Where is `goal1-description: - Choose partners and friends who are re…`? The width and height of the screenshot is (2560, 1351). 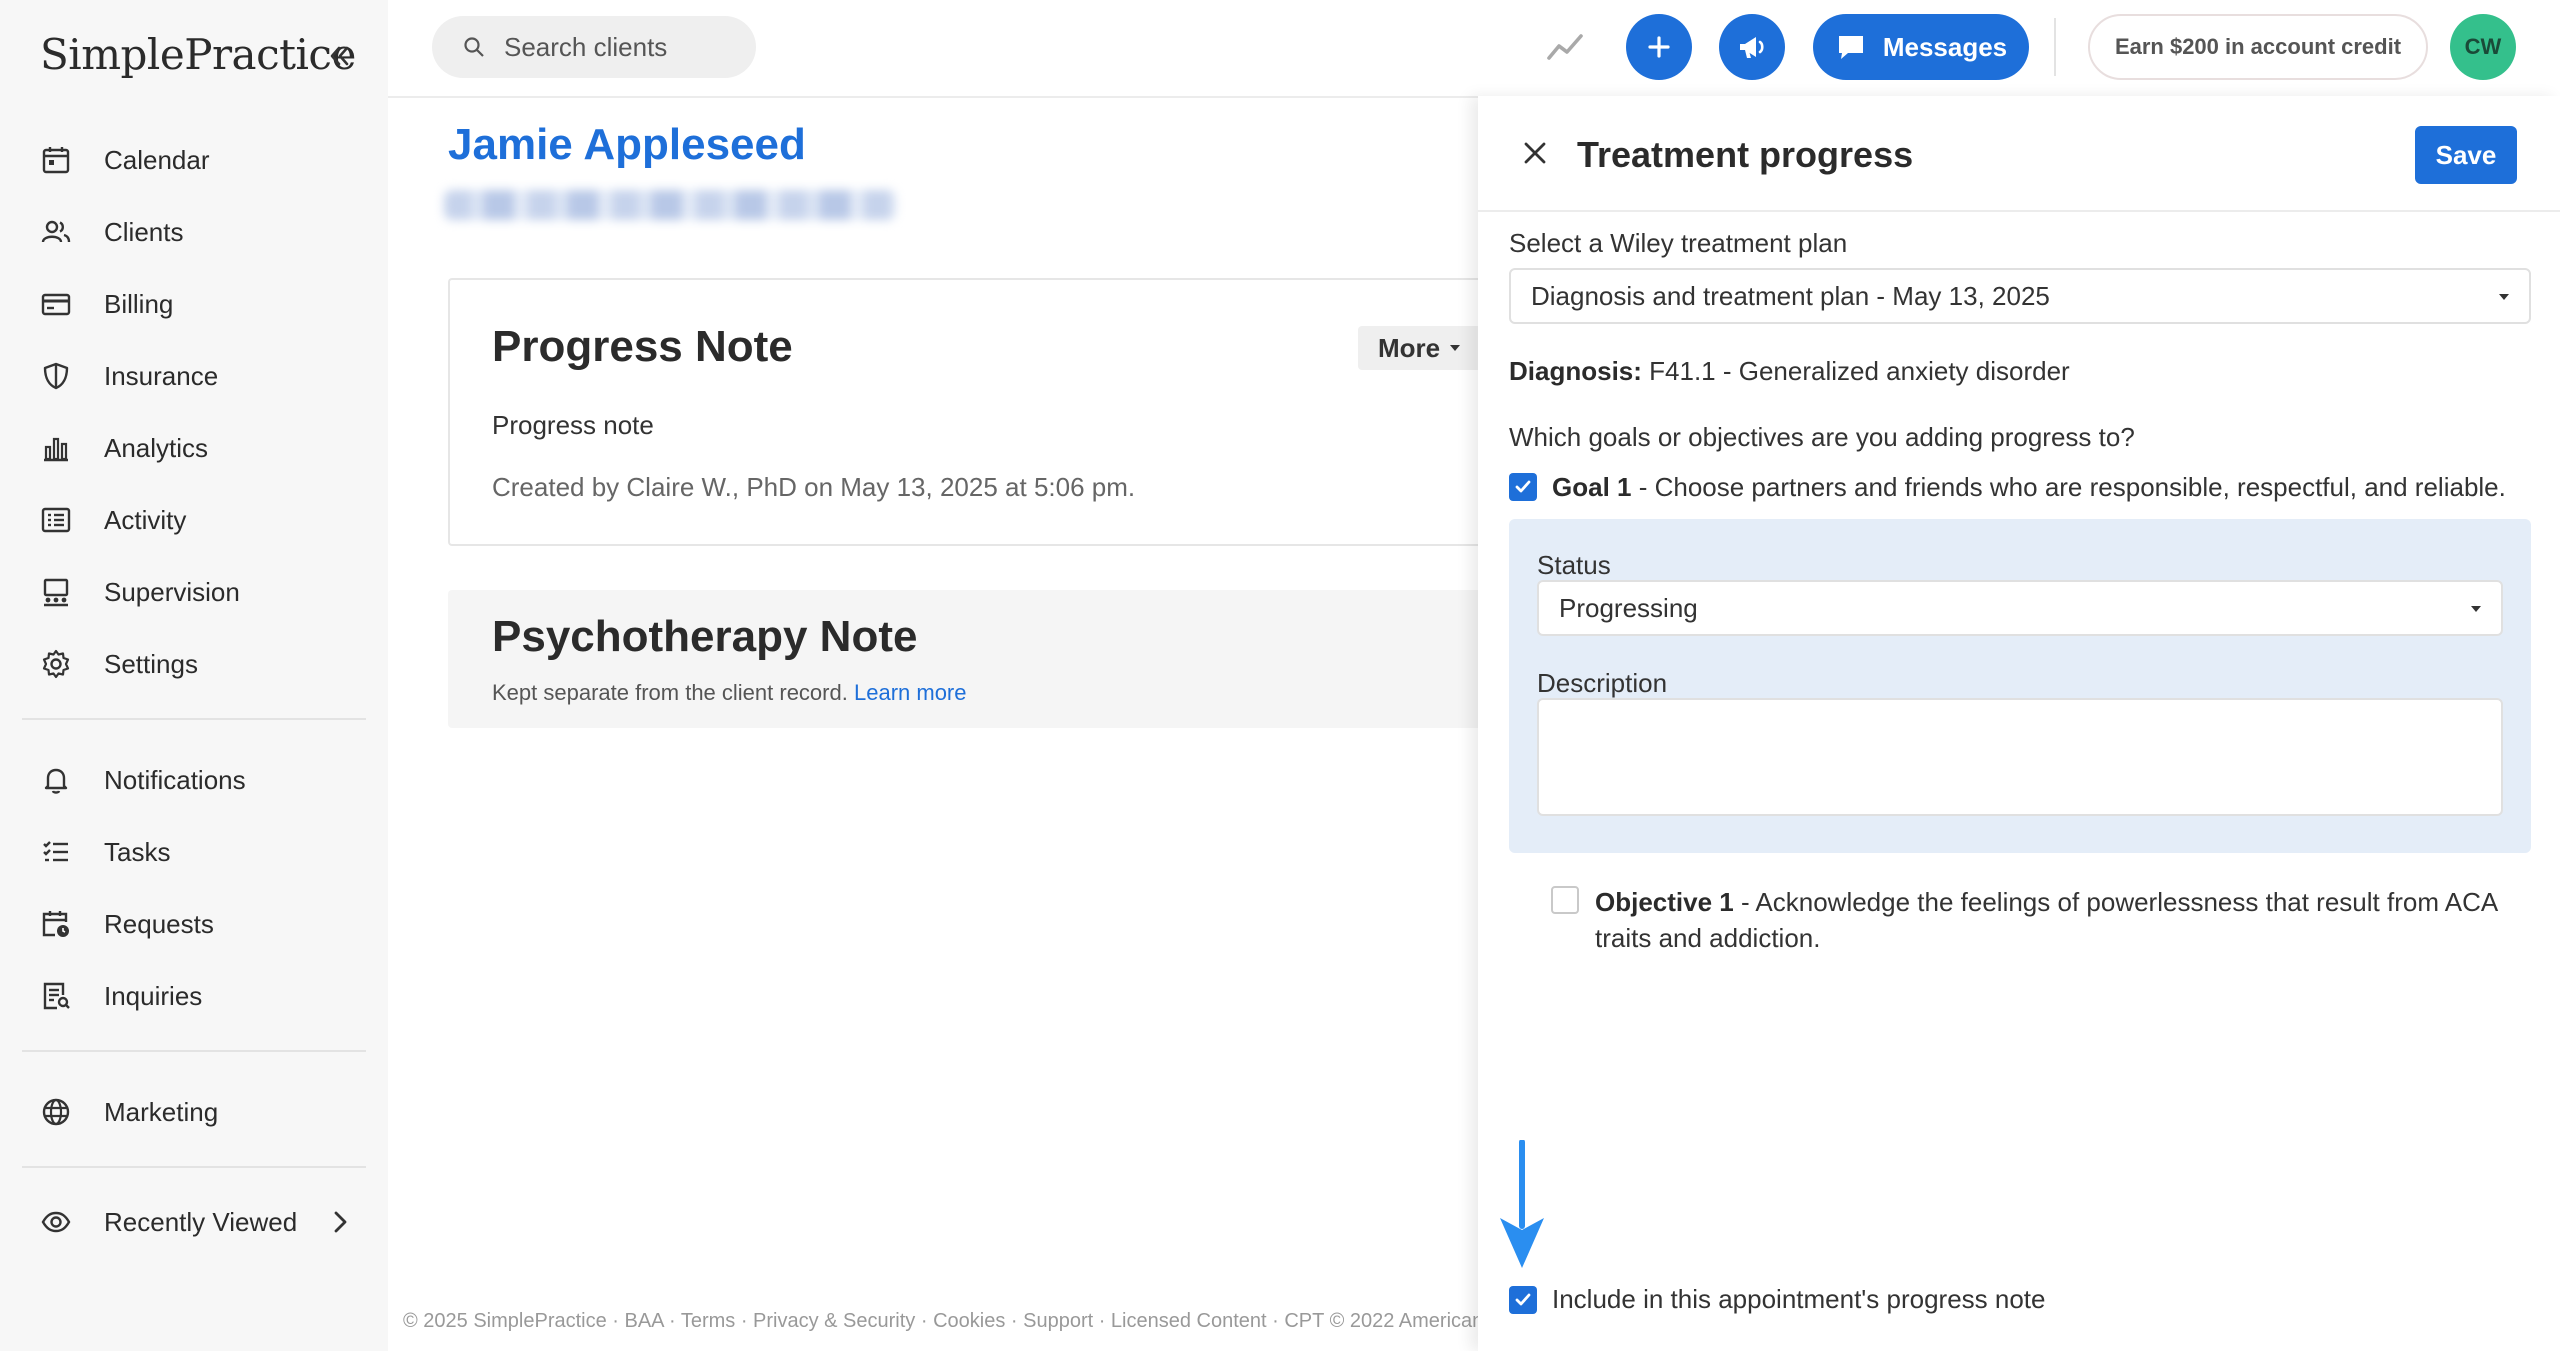
goal1-description: - Choose partners and friends who are re… is located at coordinates (2068, 487).